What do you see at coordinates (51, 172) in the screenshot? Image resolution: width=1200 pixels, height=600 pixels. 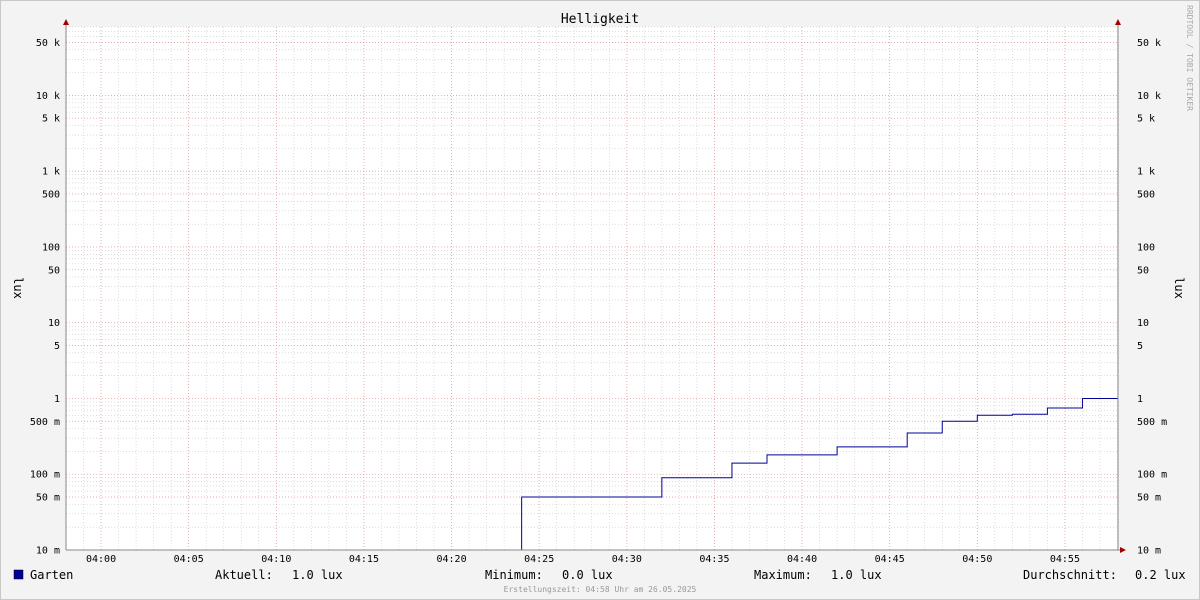 I see `y-tick-label-left: 1 k` at bounding box center [51, 172].